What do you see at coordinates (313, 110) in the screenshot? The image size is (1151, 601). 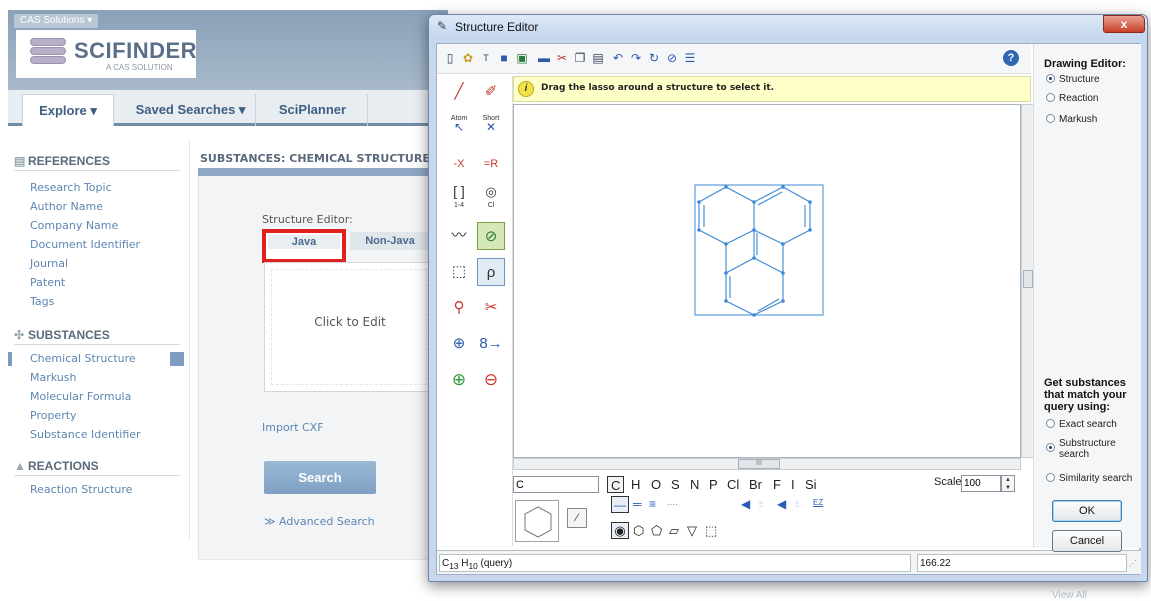 I see `nav-tab-sciplanner: SciPlanner` at bounding box center [313, 110].